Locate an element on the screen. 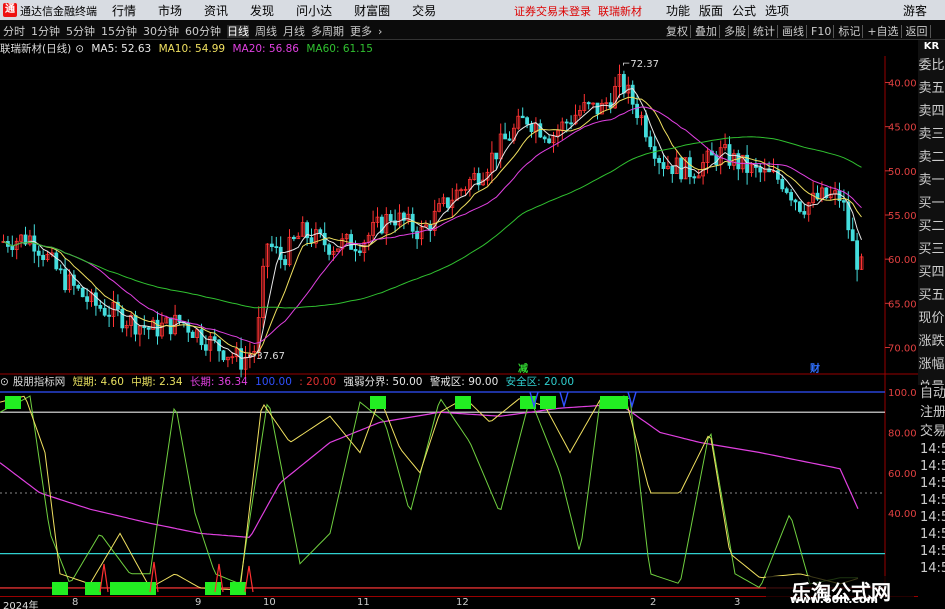 This screenshot has width=945, height=609. overlay-button: 叠加 is located at coordinates (706, 31).